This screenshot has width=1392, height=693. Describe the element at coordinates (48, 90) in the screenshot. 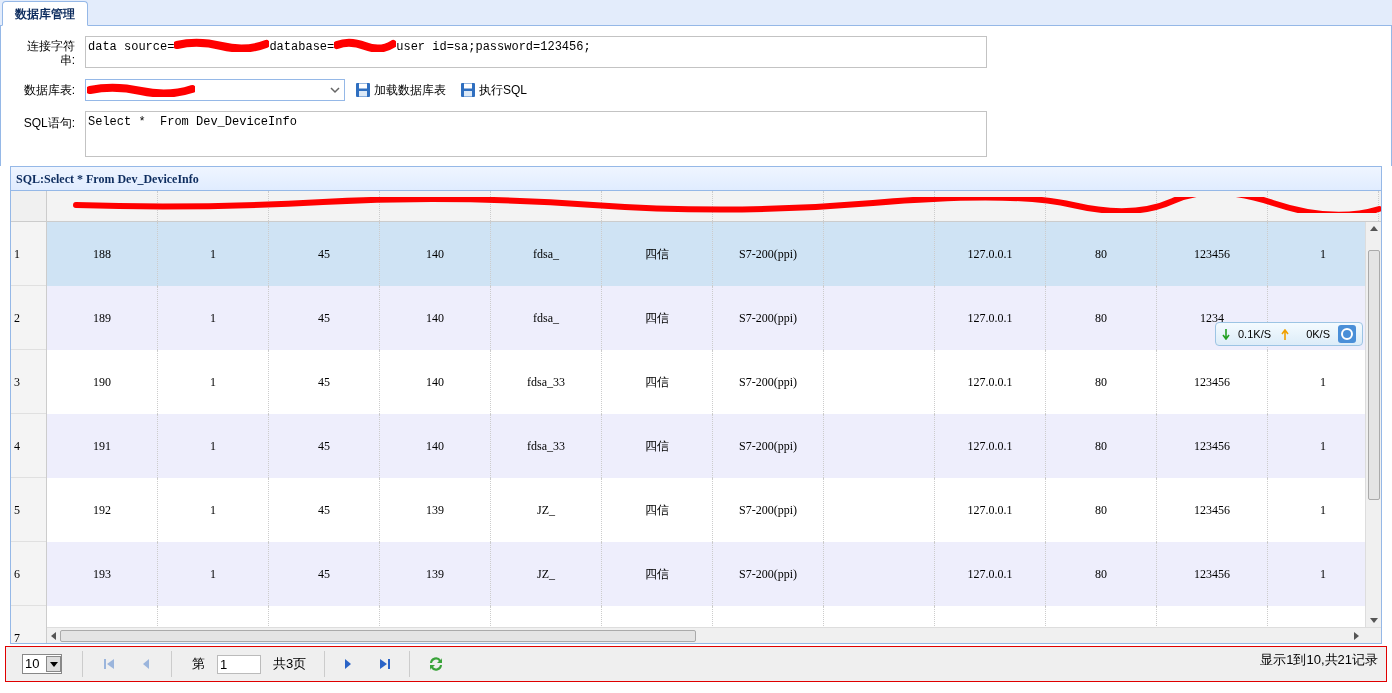

I see `field-label: 数据库表:` at that location.